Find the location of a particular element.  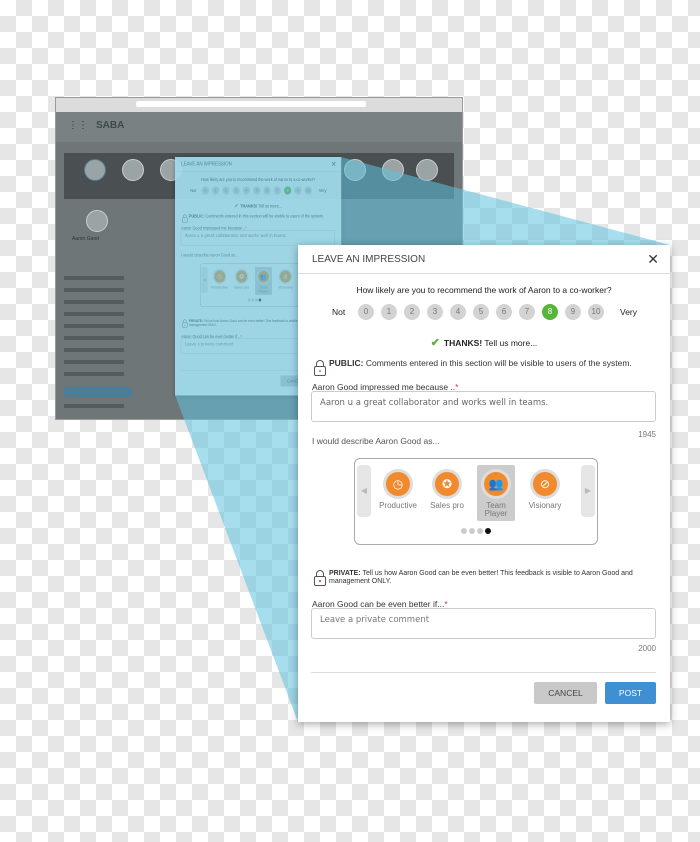

post-button: POST is located at coordinates (630, 693).